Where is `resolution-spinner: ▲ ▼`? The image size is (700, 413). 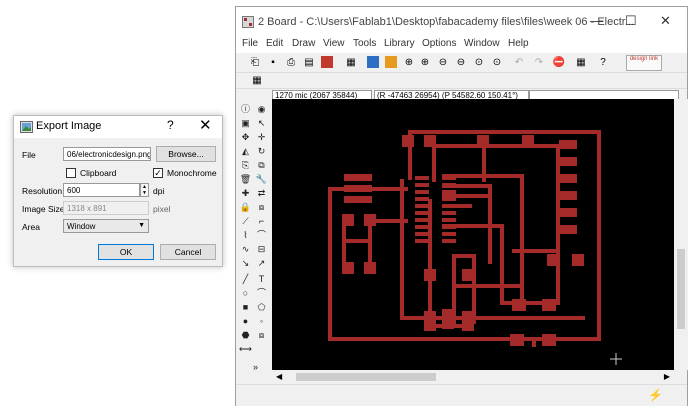 resolution-spinner: ▲ ▼ is located at coordinates (144, 190).